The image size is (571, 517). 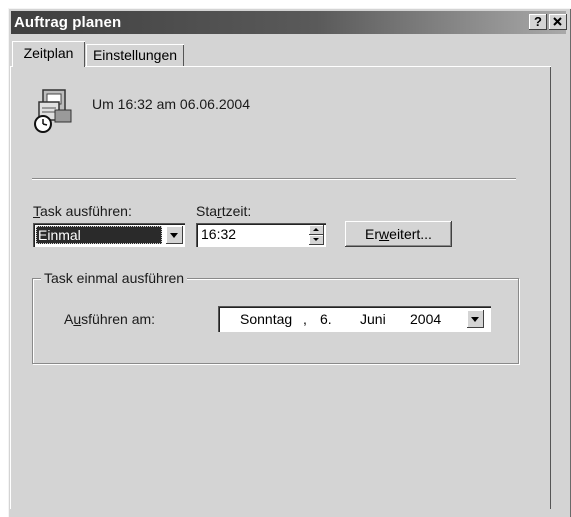 I want to click on start-time-label-post: tzeit:, so click(x=236, y=211).